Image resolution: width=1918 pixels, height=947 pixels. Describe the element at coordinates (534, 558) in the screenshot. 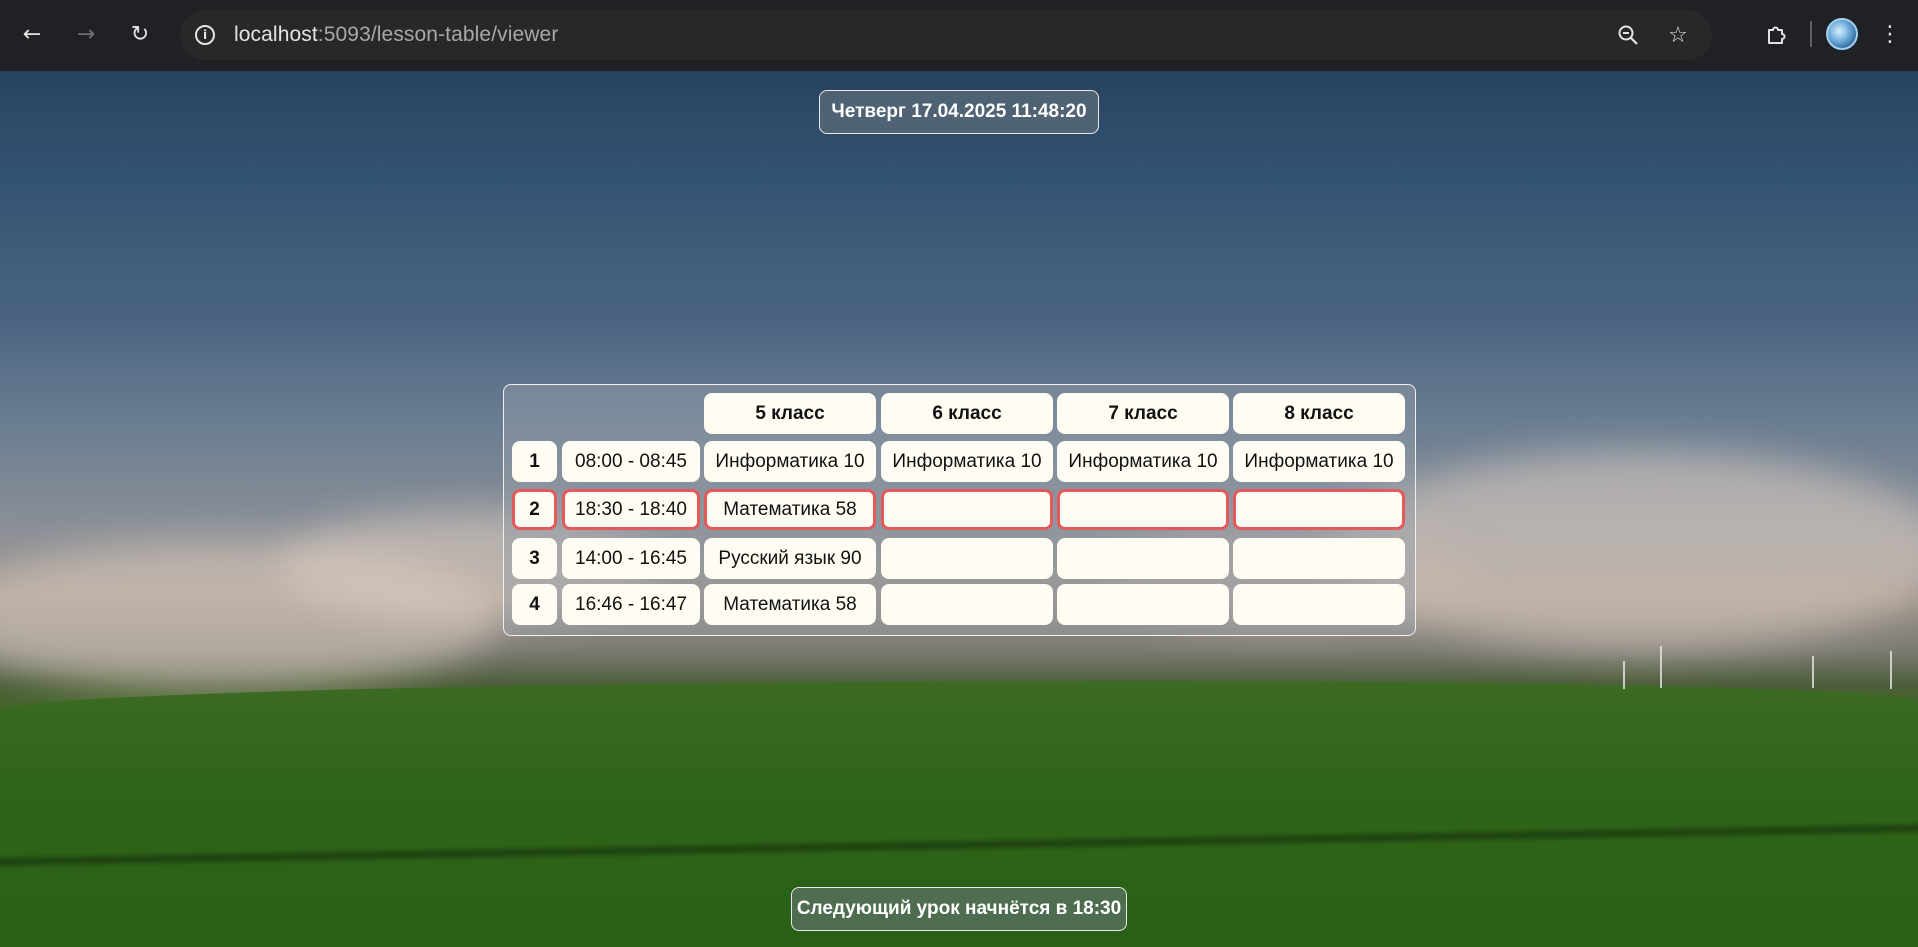

I see `lesson-number: 3` at that location.